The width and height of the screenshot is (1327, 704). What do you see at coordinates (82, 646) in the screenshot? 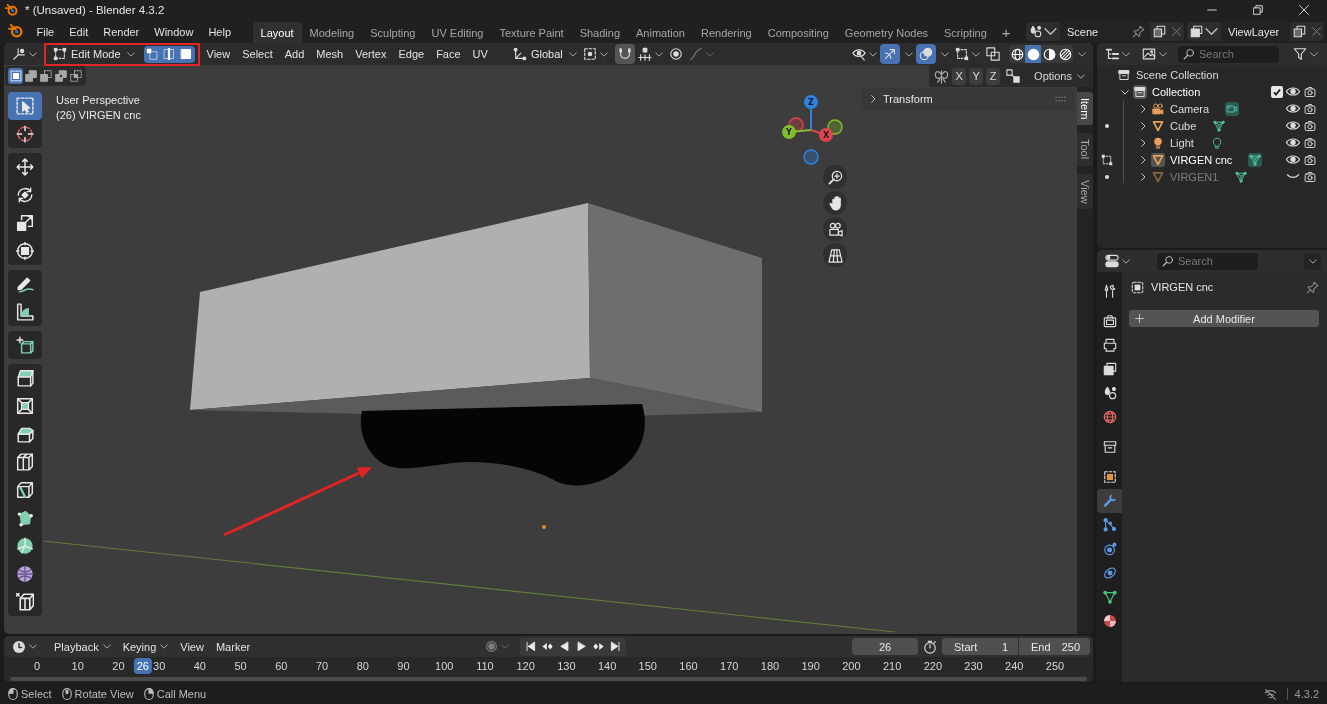
I see `menu-item: Playback` at bounding box center [82, 646].